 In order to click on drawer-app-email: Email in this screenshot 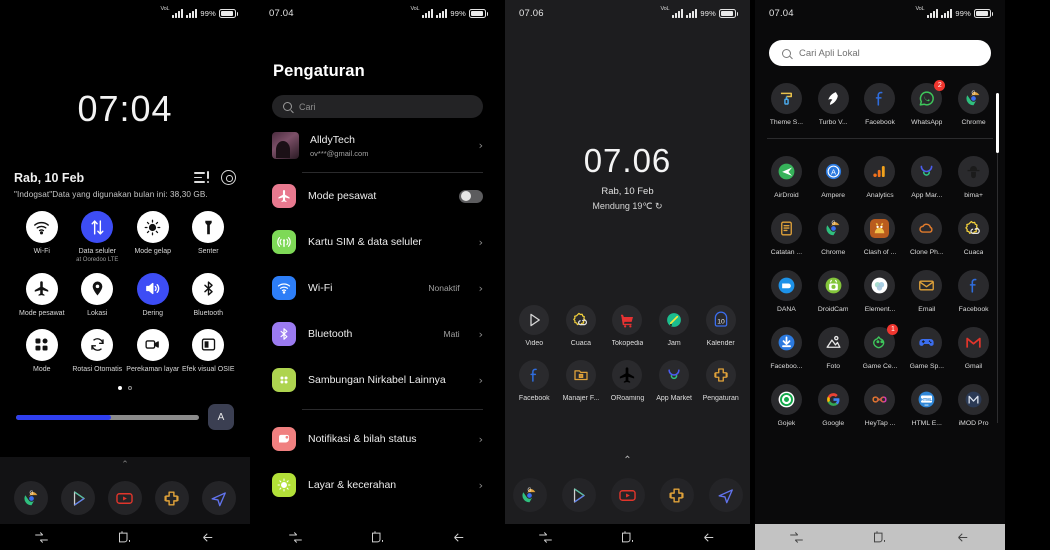, I will do `click(926, 291)`.